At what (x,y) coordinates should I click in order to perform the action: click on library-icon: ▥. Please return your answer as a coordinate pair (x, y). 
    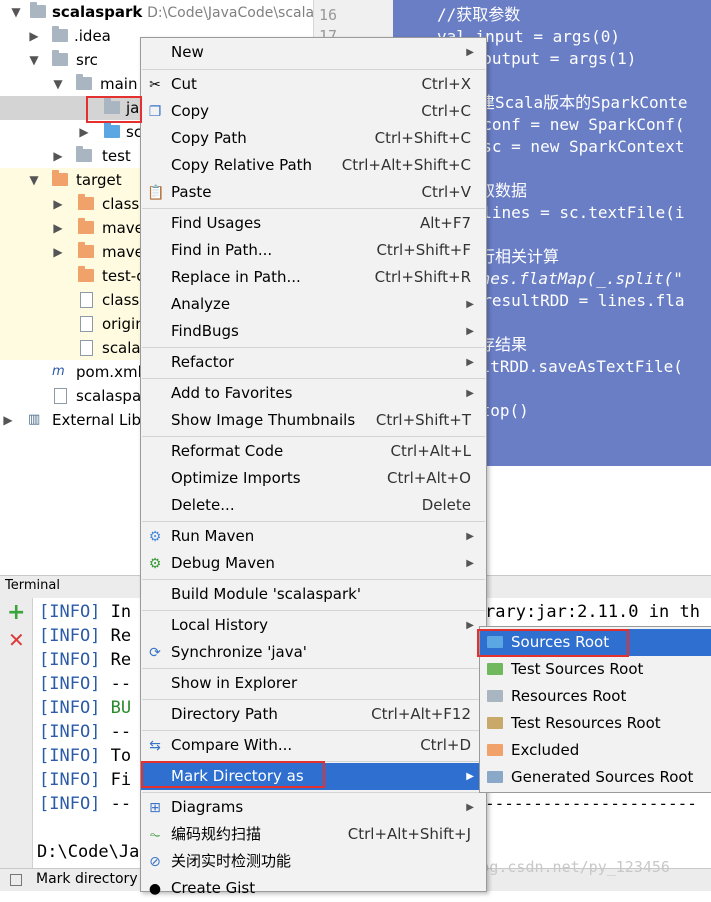
    Looking at the image, I should click on (34, 419).